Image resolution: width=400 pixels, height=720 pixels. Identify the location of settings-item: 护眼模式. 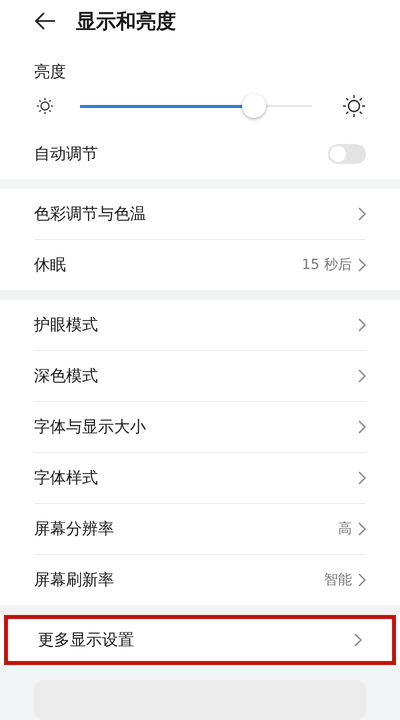
(200, 325).